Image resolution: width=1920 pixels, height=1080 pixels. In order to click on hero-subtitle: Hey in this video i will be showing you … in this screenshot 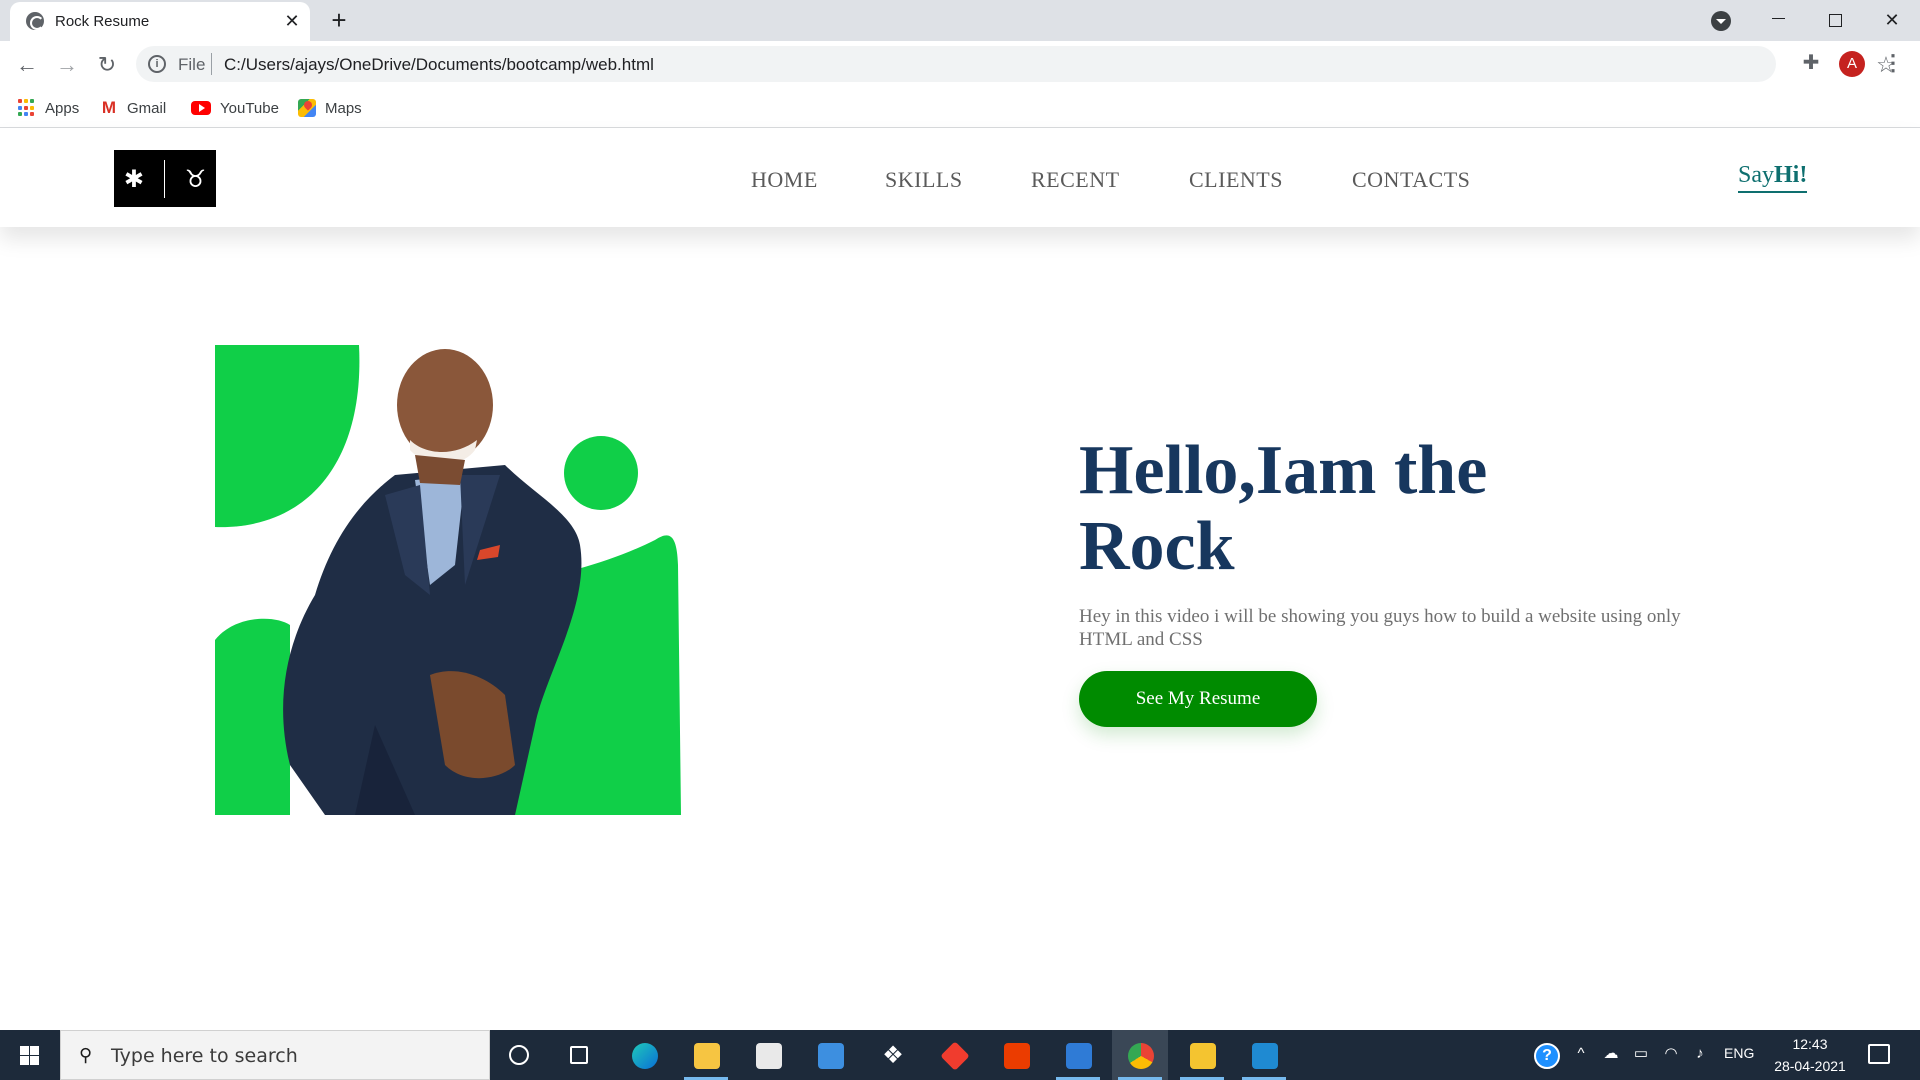, I will do `click(1380, 628)`.